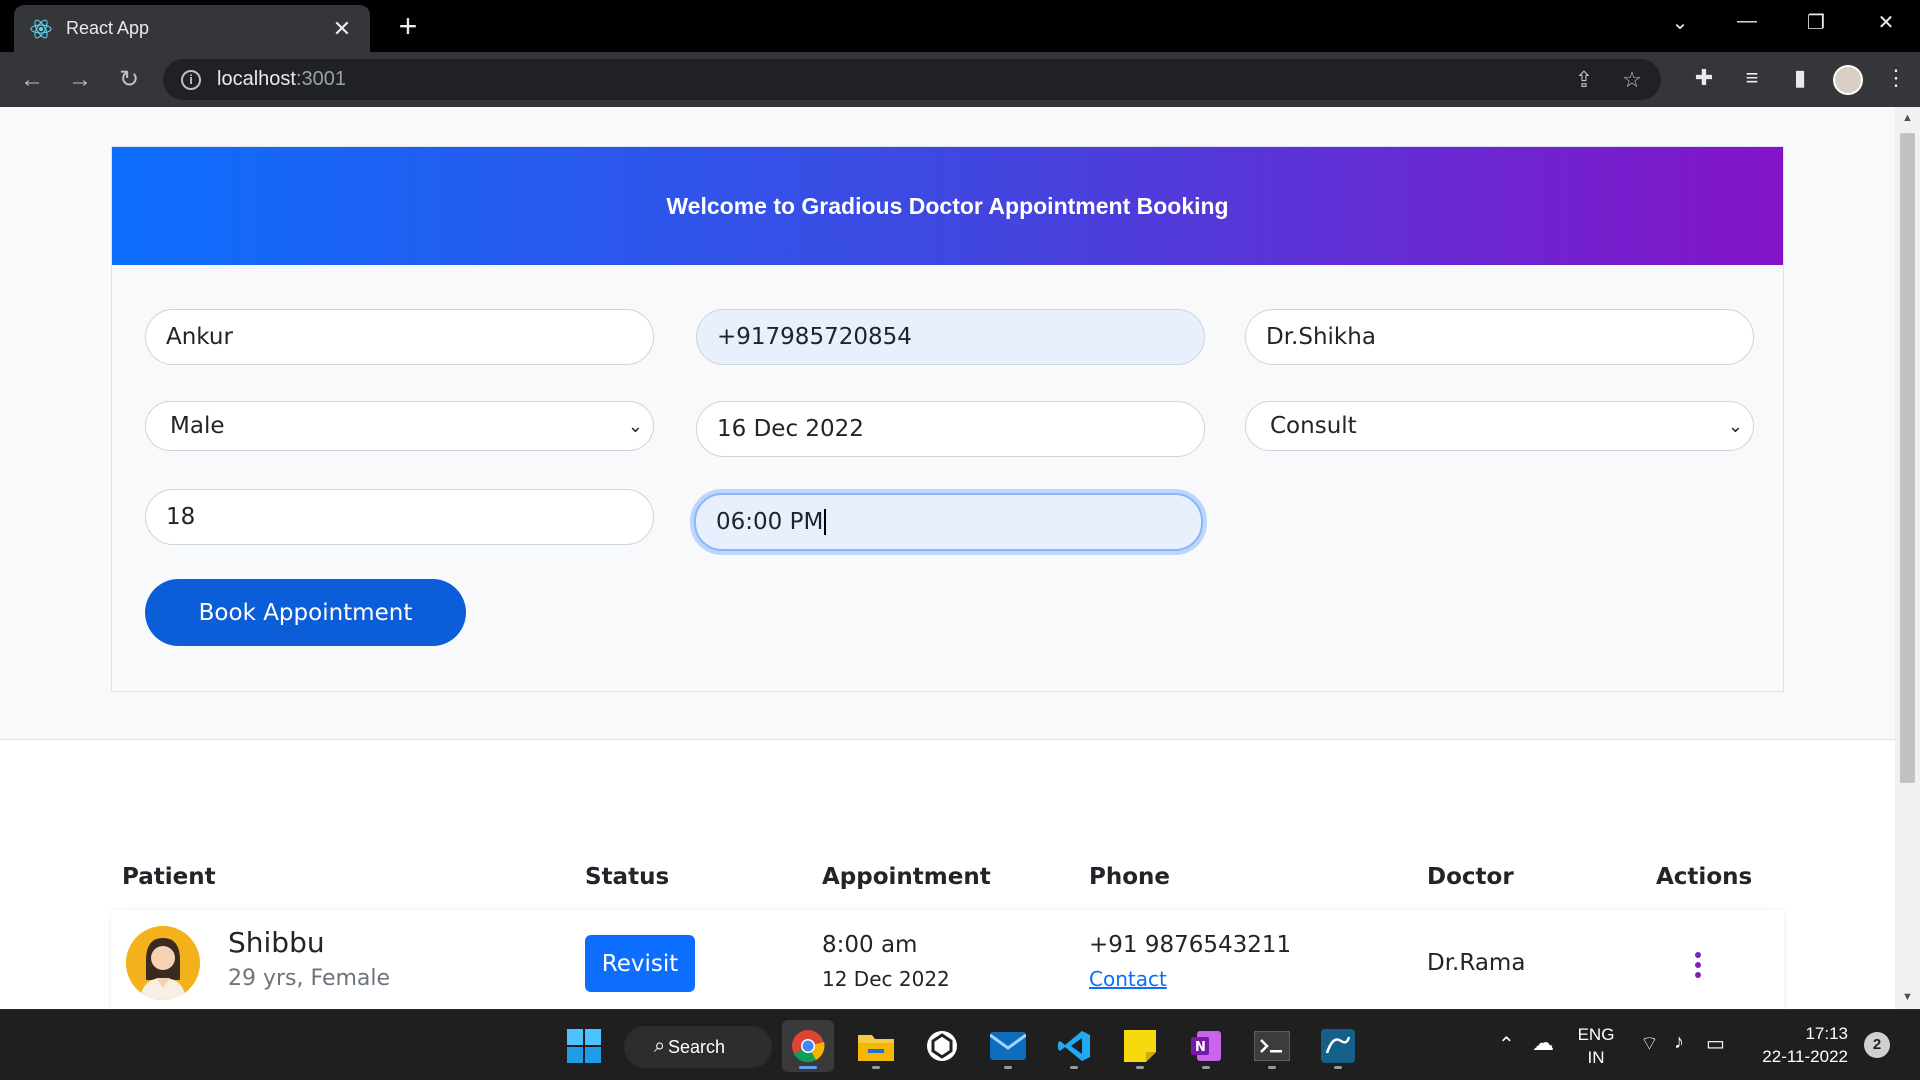 The image size is (1920, 1080). Describe the element at coordinates (1313, 426) in the screenshot. I see `appointment-type-selected: Consult` at that location.